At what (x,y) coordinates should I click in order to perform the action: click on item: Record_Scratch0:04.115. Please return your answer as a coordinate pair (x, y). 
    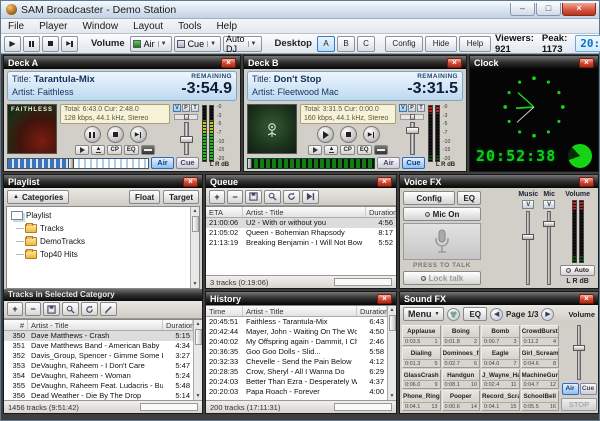
    Looking at the image, I should click on (500, 400).